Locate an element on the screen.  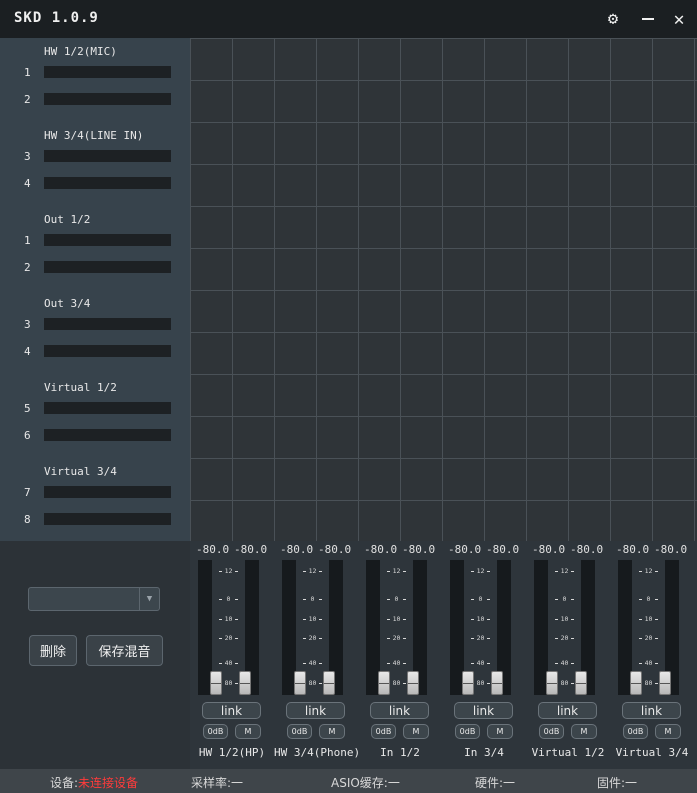
delete-button: 删除 is located at coordinates (53, 650).